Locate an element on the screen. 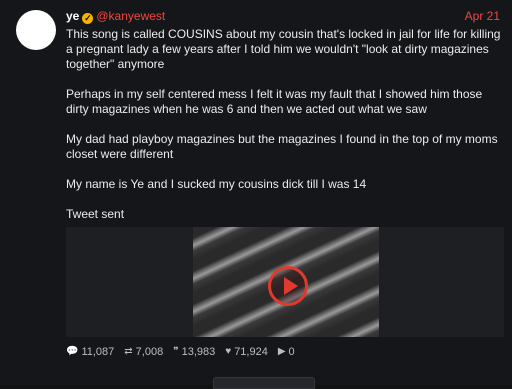 The width and height of the screenshot is (512, 389). comment-icon: 💬 is located at coordinates (72, 351).